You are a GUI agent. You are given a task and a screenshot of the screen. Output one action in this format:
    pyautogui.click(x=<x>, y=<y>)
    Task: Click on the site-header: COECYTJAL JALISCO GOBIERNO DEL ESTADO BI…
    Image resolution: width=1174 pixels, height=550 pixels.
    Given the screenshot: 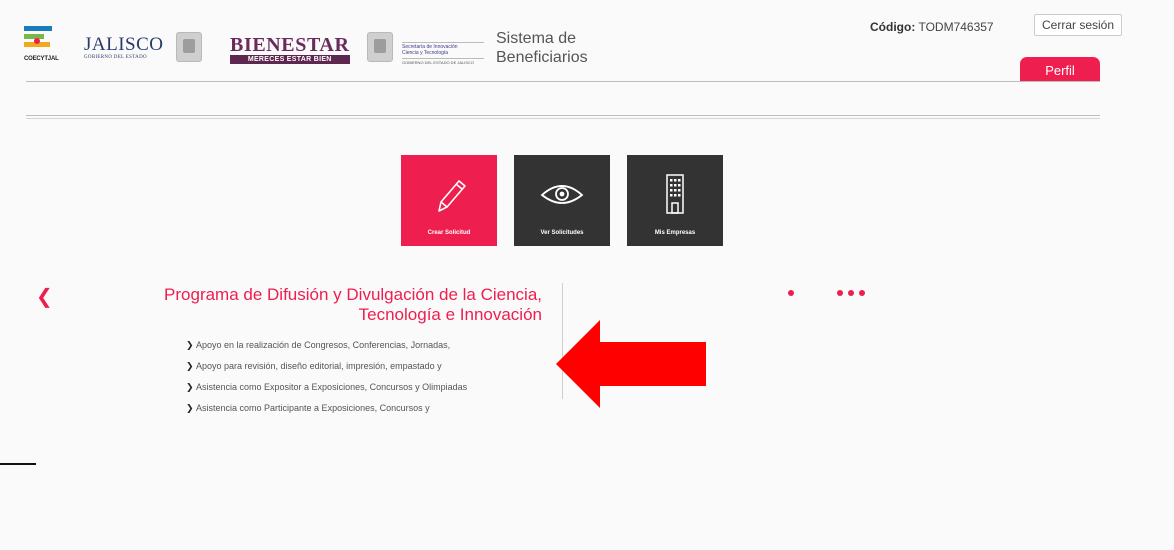 What is the action you would take?
    pyautogui.click(x=572, y=47)
    